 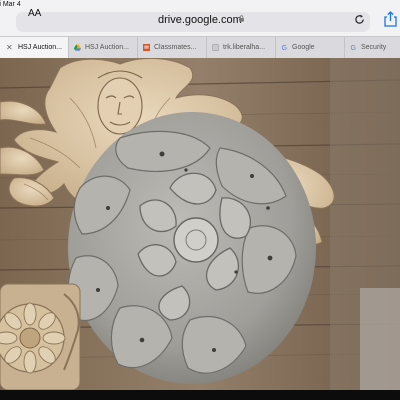 What do you see at coordinates (215, 47) in the screenshot?
I see `page-icon` at bounding box center [215, 47].